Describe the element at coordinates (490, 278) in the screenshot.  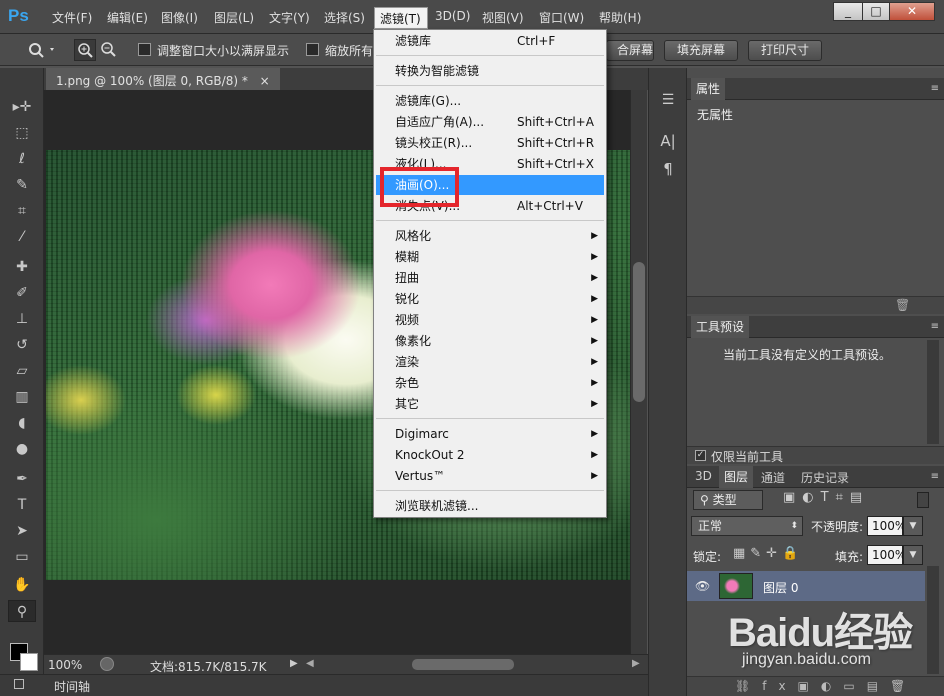
I see `menu-item-distort: 扭曲 ▶` at that location.